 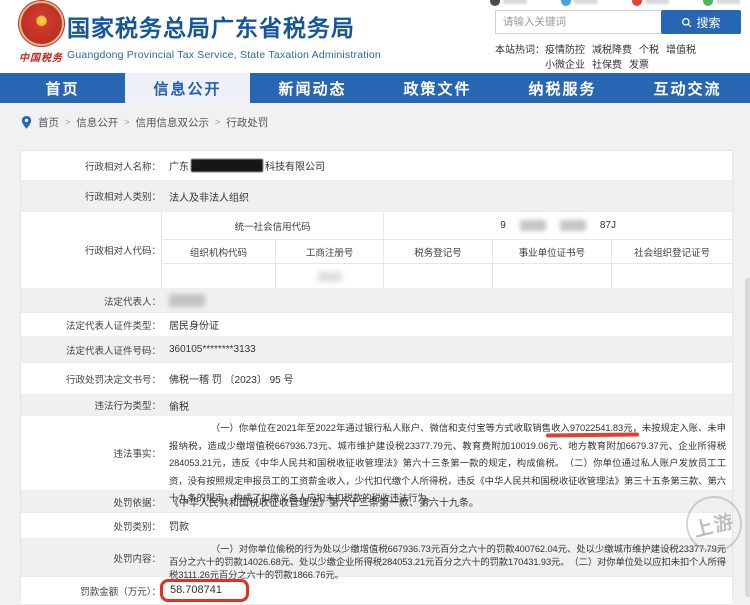 What do you see at coordinates (612, 50) in the screenshot?
I see `hotword-link: 减税降费` at bounding box center [612, 50].